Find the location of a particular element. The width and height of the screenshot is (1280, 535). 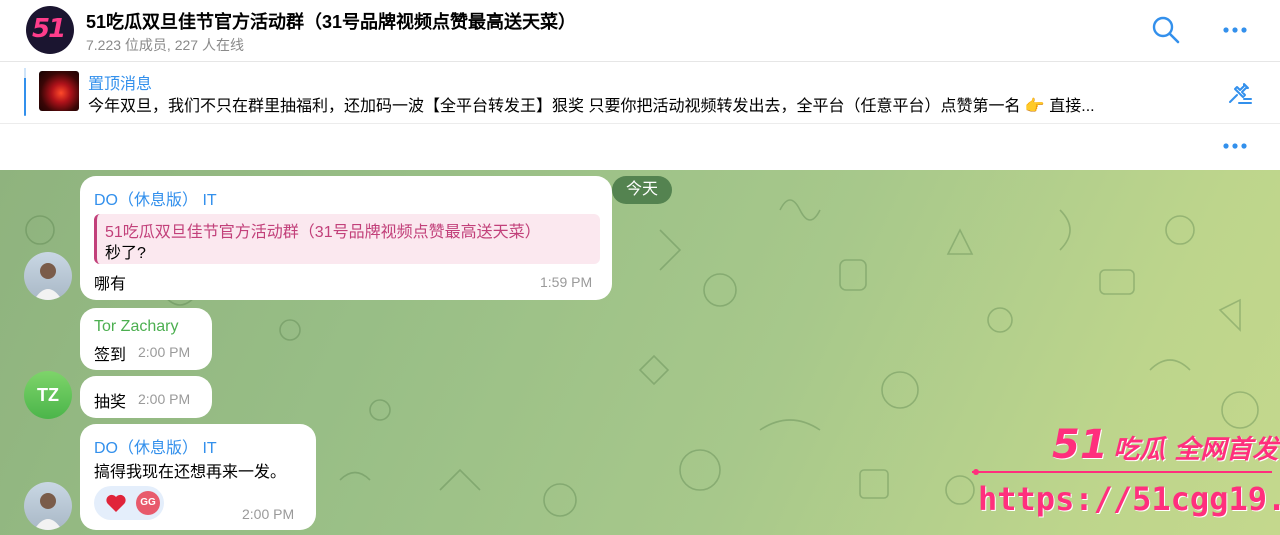

group-avatar: 51 is located at coordinates (50, 30).